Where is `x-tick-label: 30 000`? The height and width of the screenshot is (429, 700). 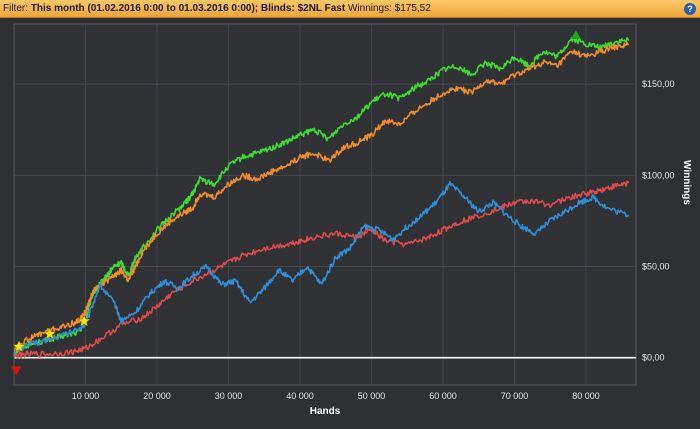 x-tick-label: 30 000 is located at coordinates (229, 396).